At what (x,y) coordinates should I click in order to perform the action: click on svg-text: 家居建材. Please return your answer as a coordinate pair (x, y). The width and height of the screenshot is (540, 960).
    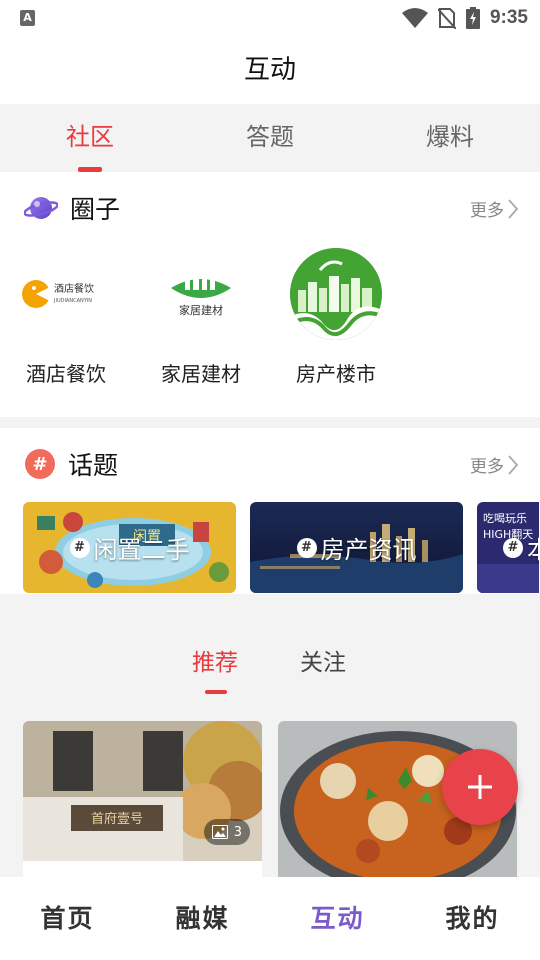
    Looking at the image, I should click on (201, 310).